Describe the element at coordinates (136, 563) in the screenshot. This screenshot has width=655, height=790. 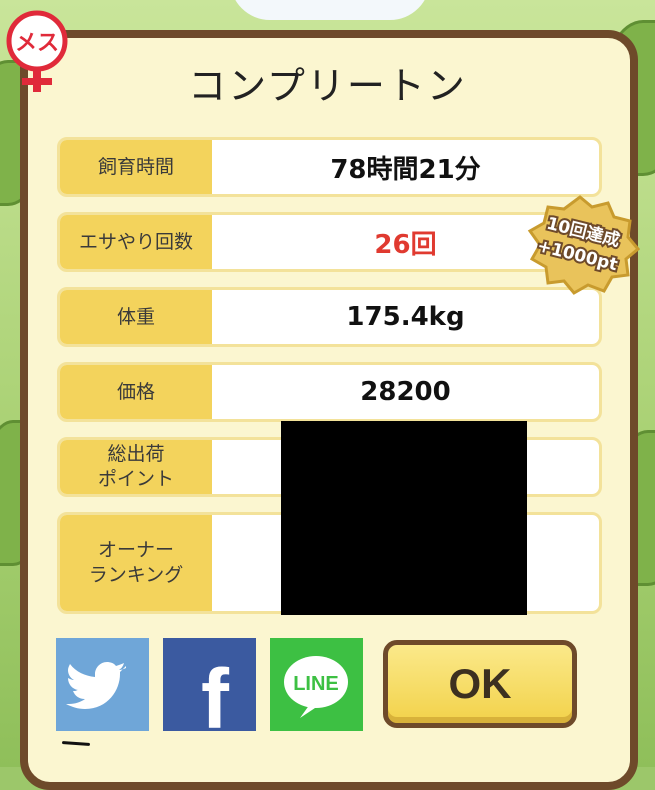
I see `stat-label: オーナー ランキング` at that location.